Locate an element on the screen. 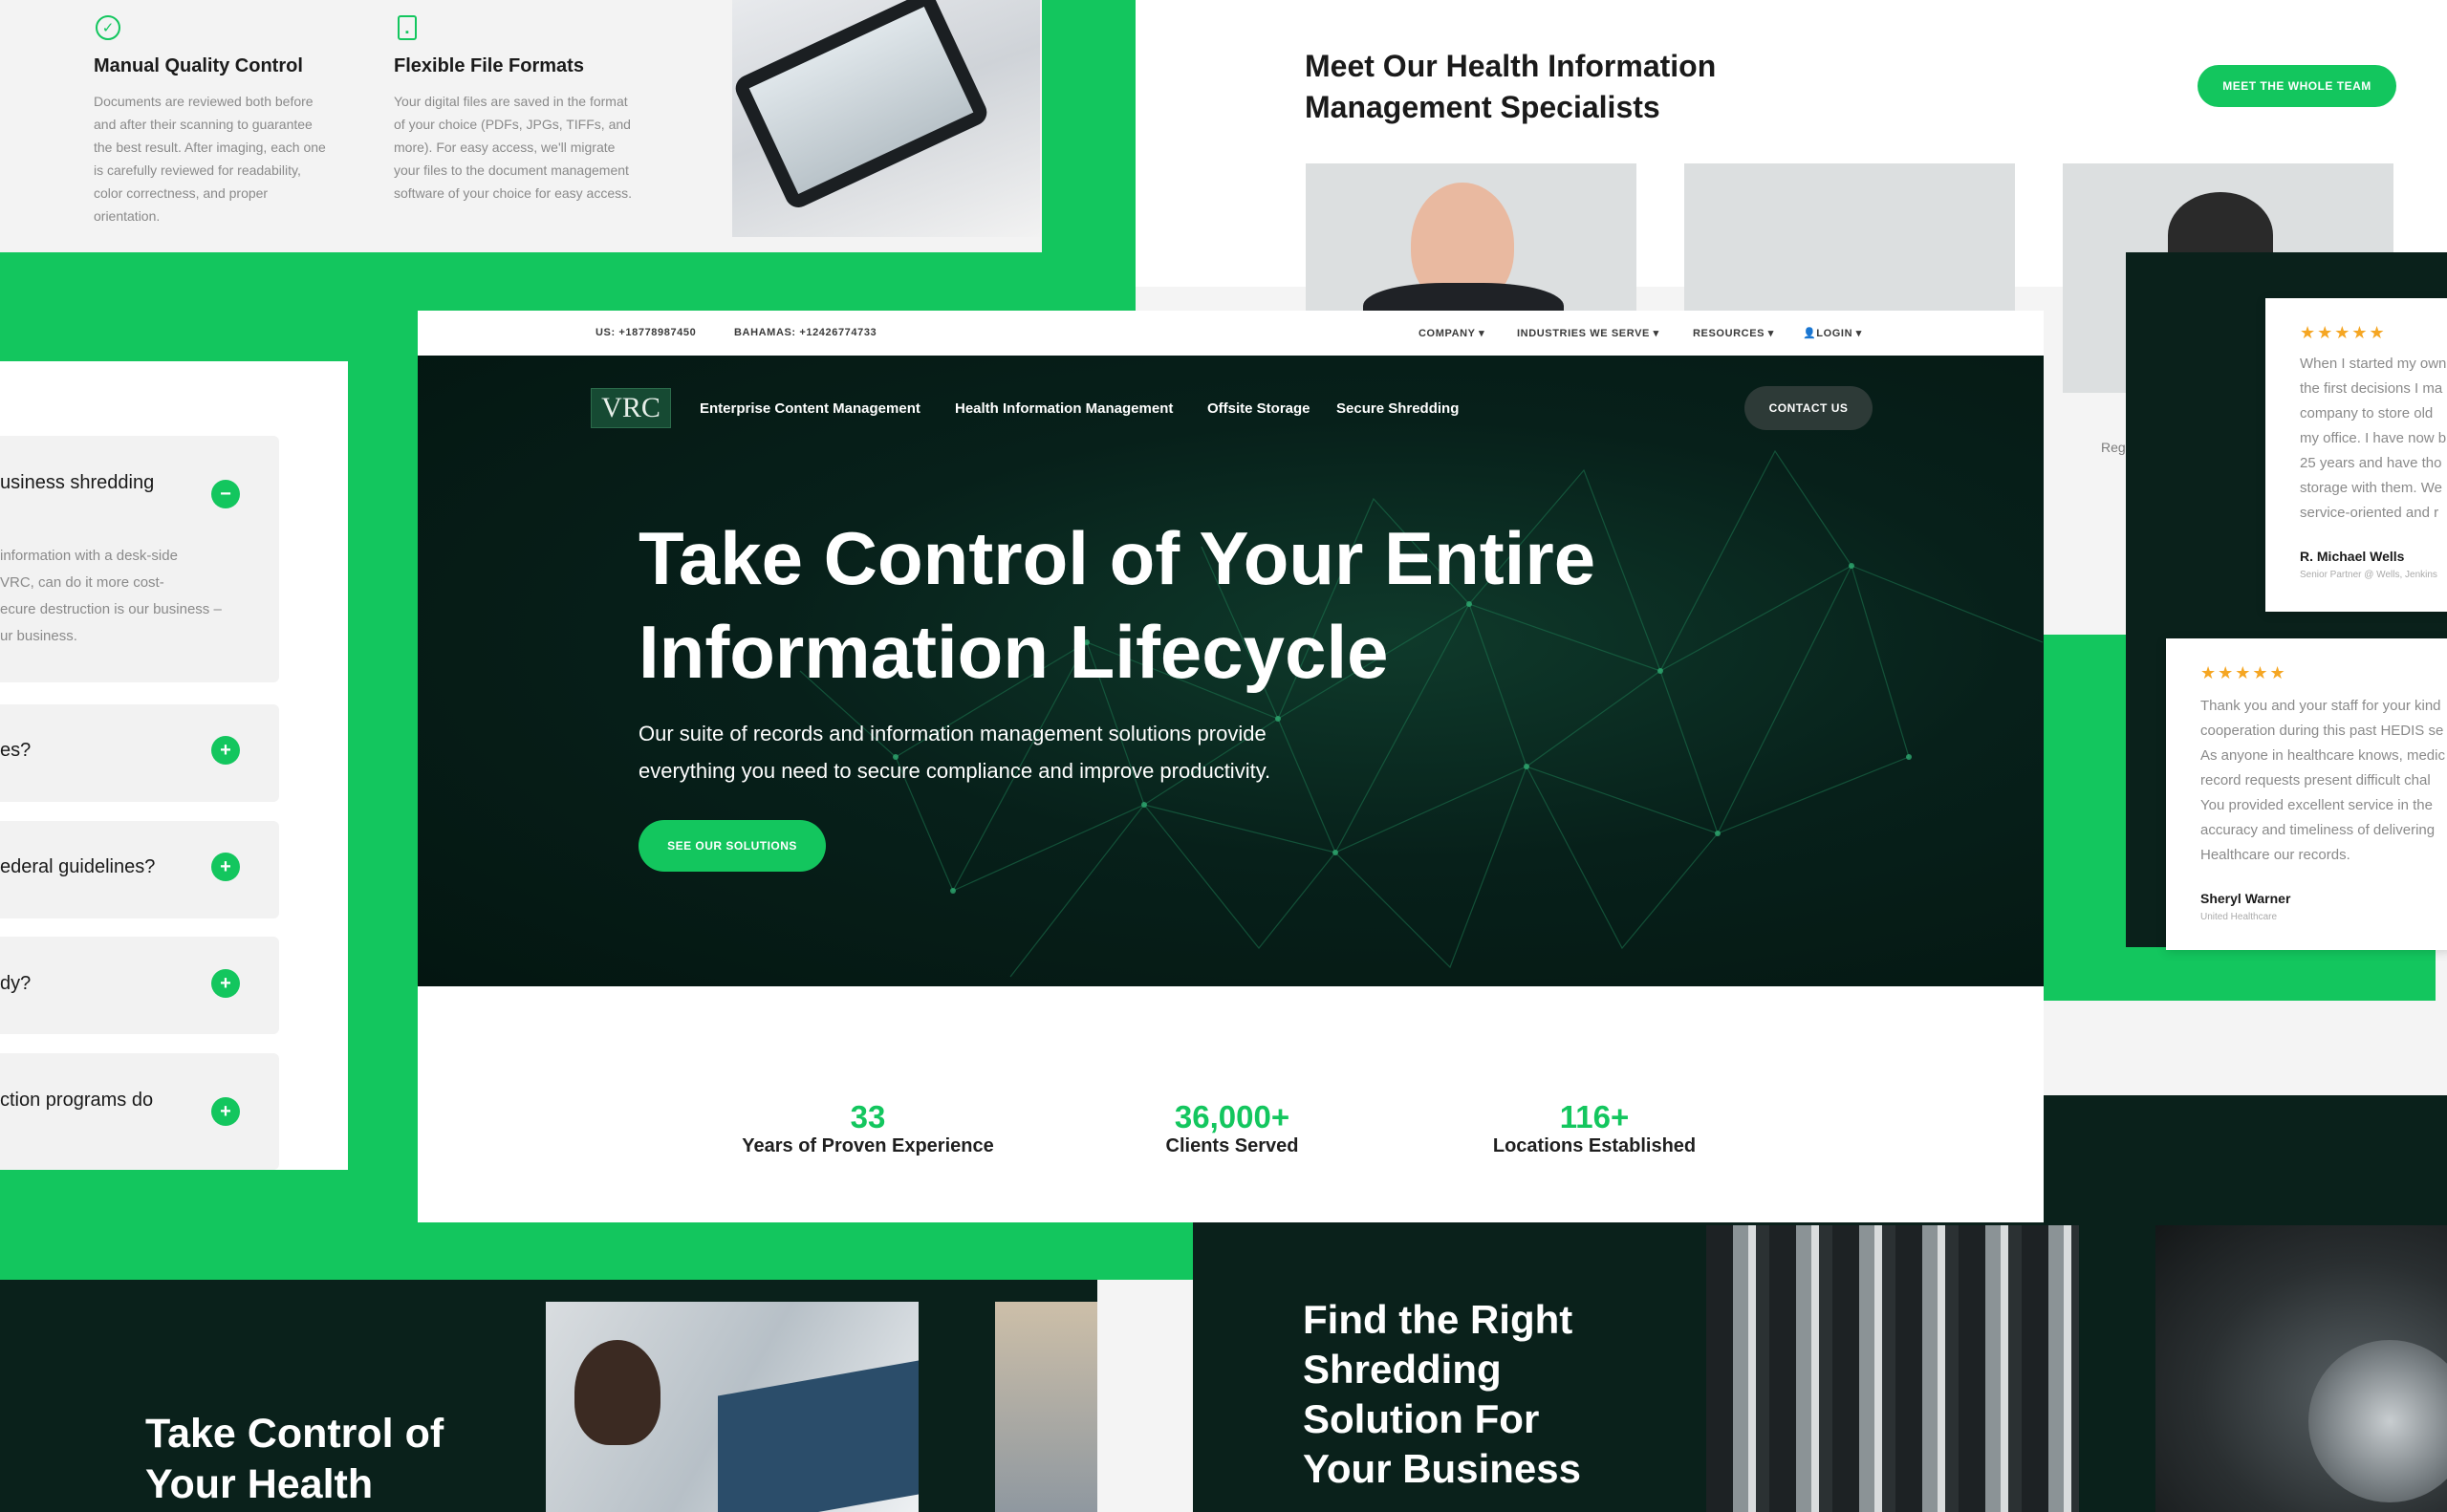 Image resolution: width=2447 pixels, height=1512 pixels. menu-resources: RESOURCES ▾ is located at coordinates (1733, 333).